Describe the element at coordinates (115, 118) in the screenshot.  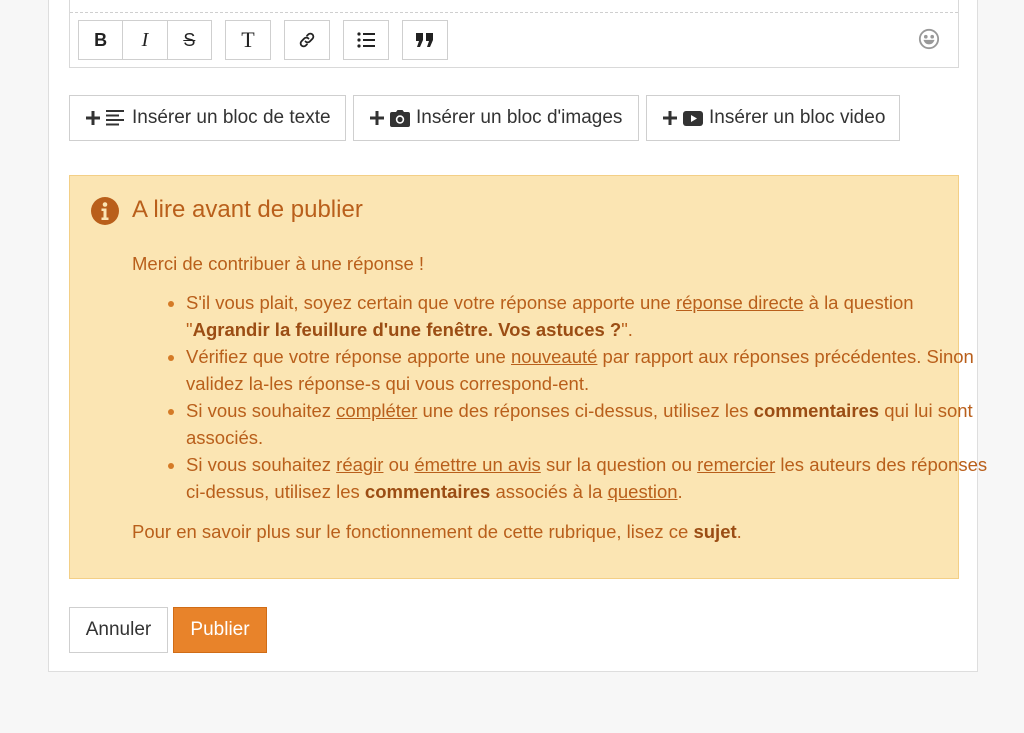
I see `text-lines-icon` at that location.